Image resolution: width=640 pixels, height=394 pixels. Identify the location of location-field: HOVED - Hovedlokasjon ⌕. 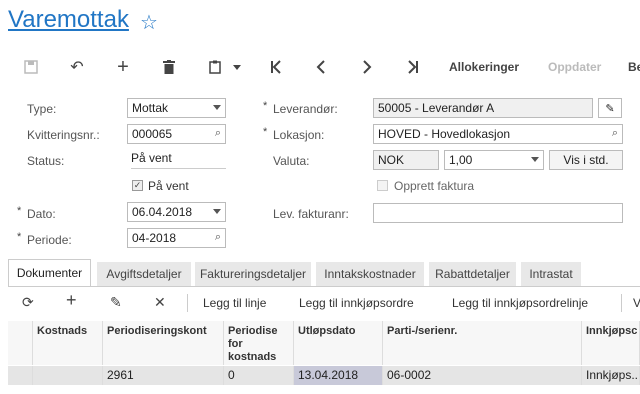
(498, 134).